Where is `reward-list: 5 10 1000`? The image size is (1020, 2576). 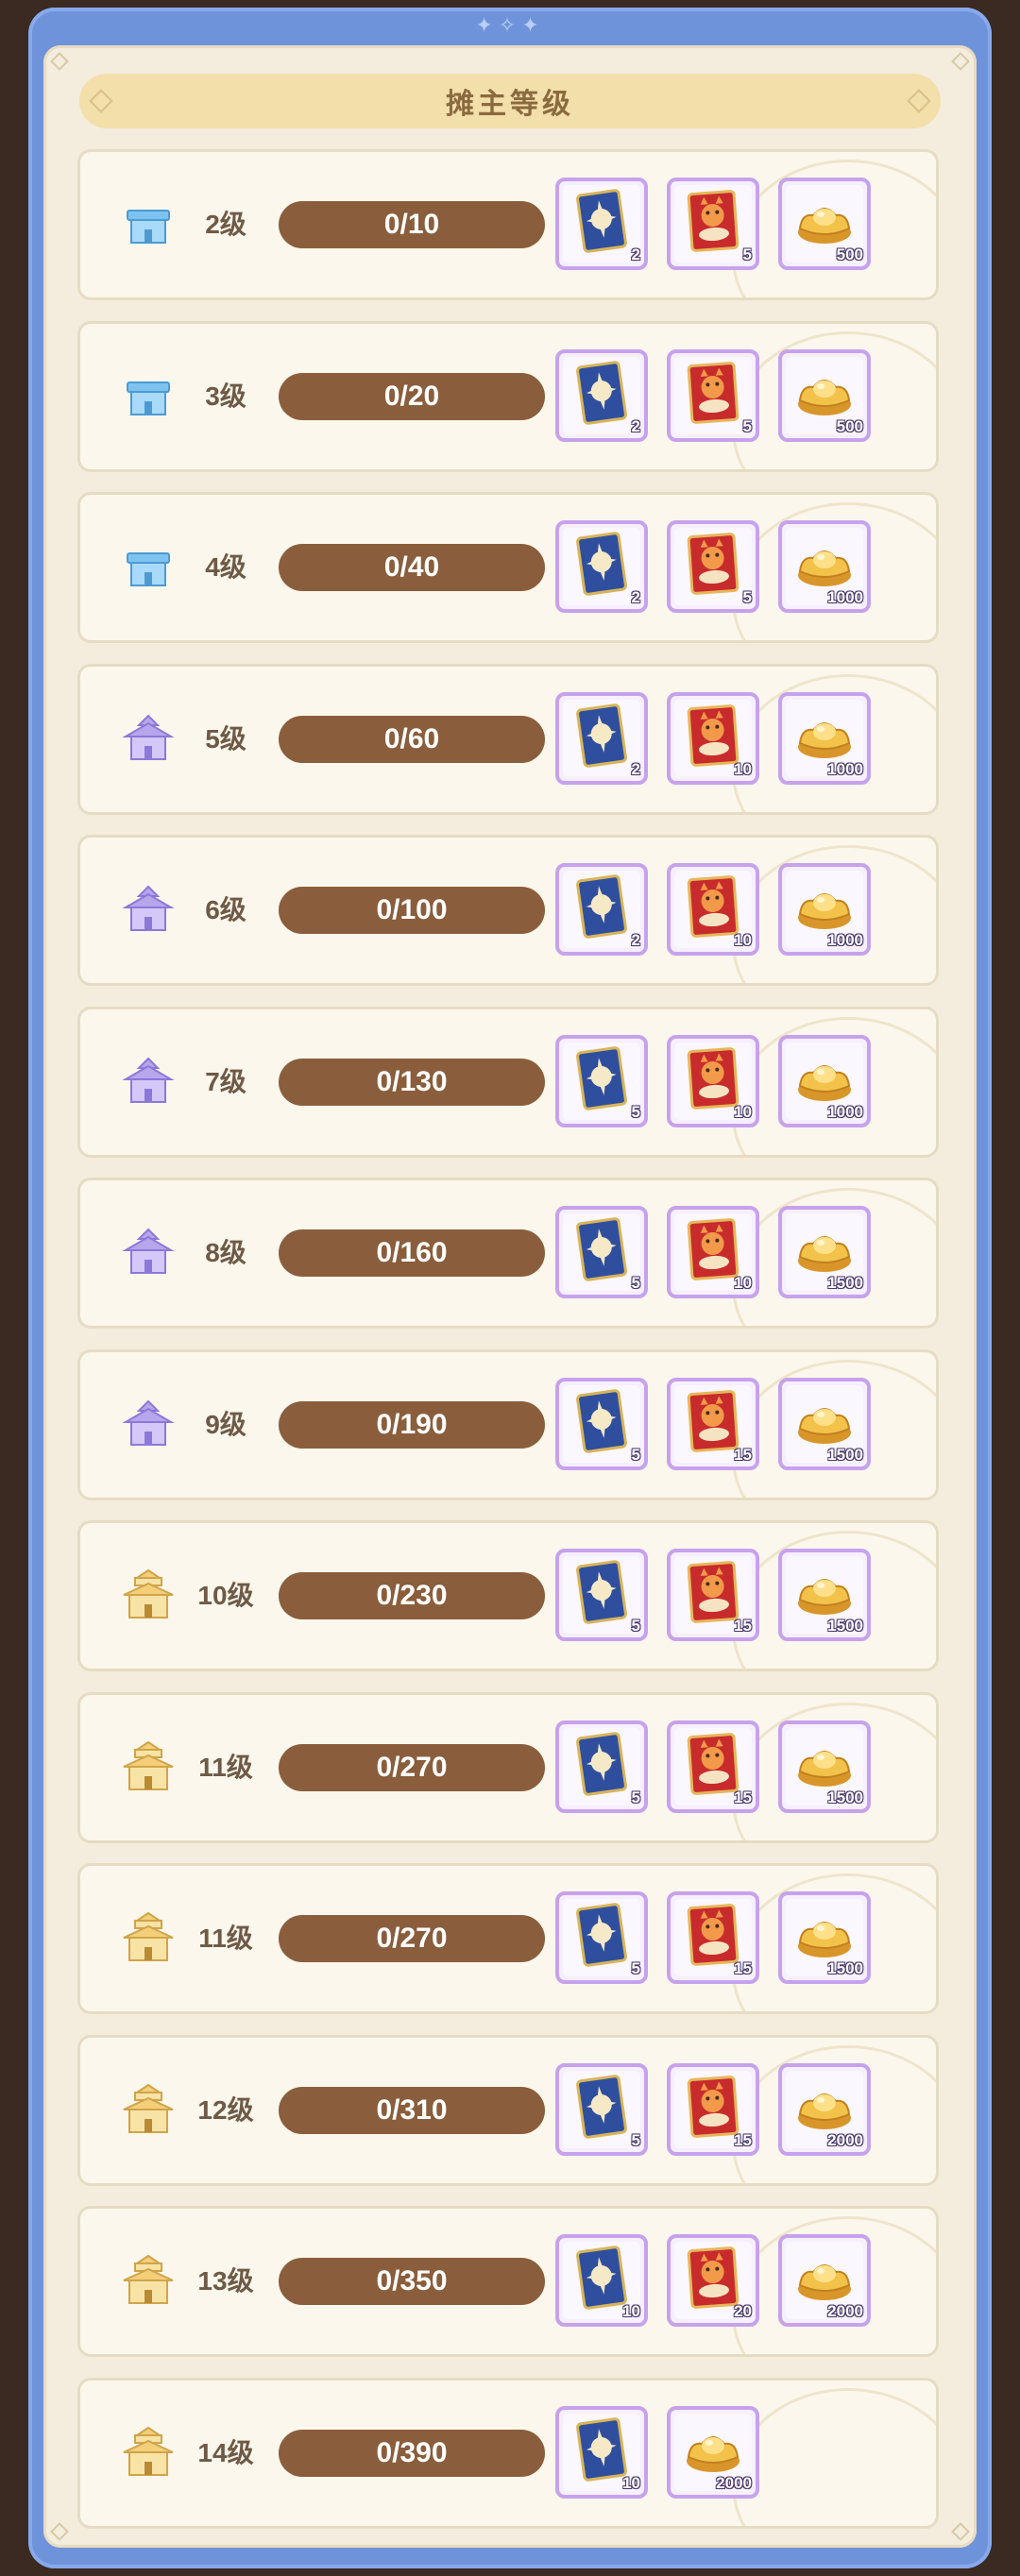
reward-list: 5 10 1000 is located at coordinates (713, 1080).